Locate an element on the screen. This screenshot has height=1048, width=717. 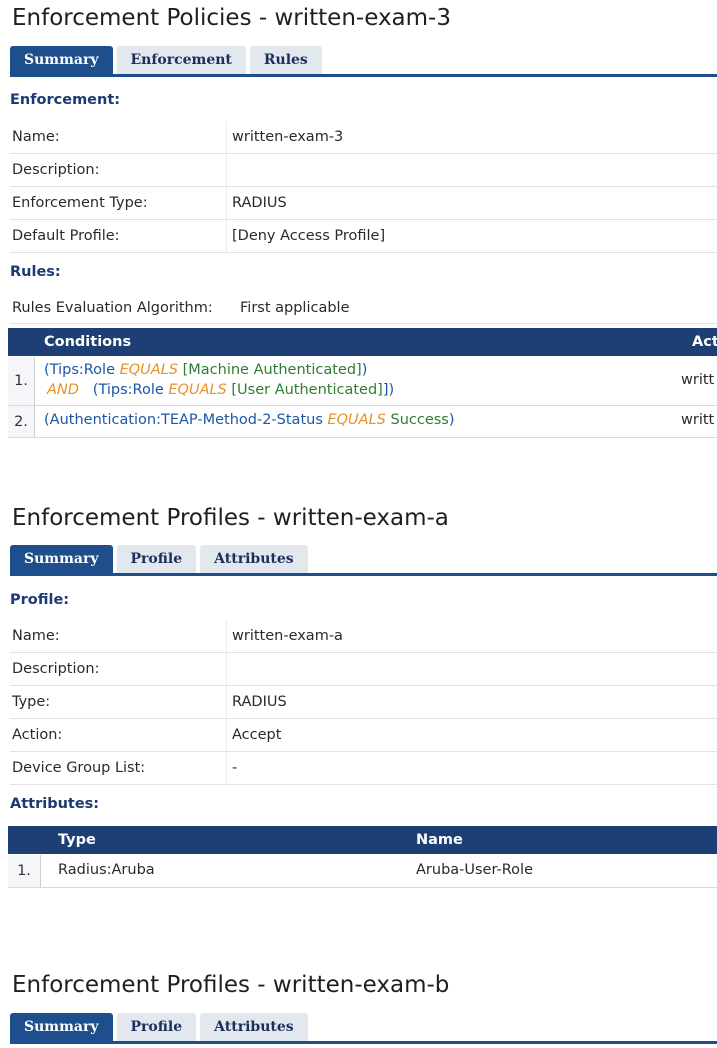
profile-a-page-title: Enforcement Profiles - written-exam-a is located at coordinates (230, 518).